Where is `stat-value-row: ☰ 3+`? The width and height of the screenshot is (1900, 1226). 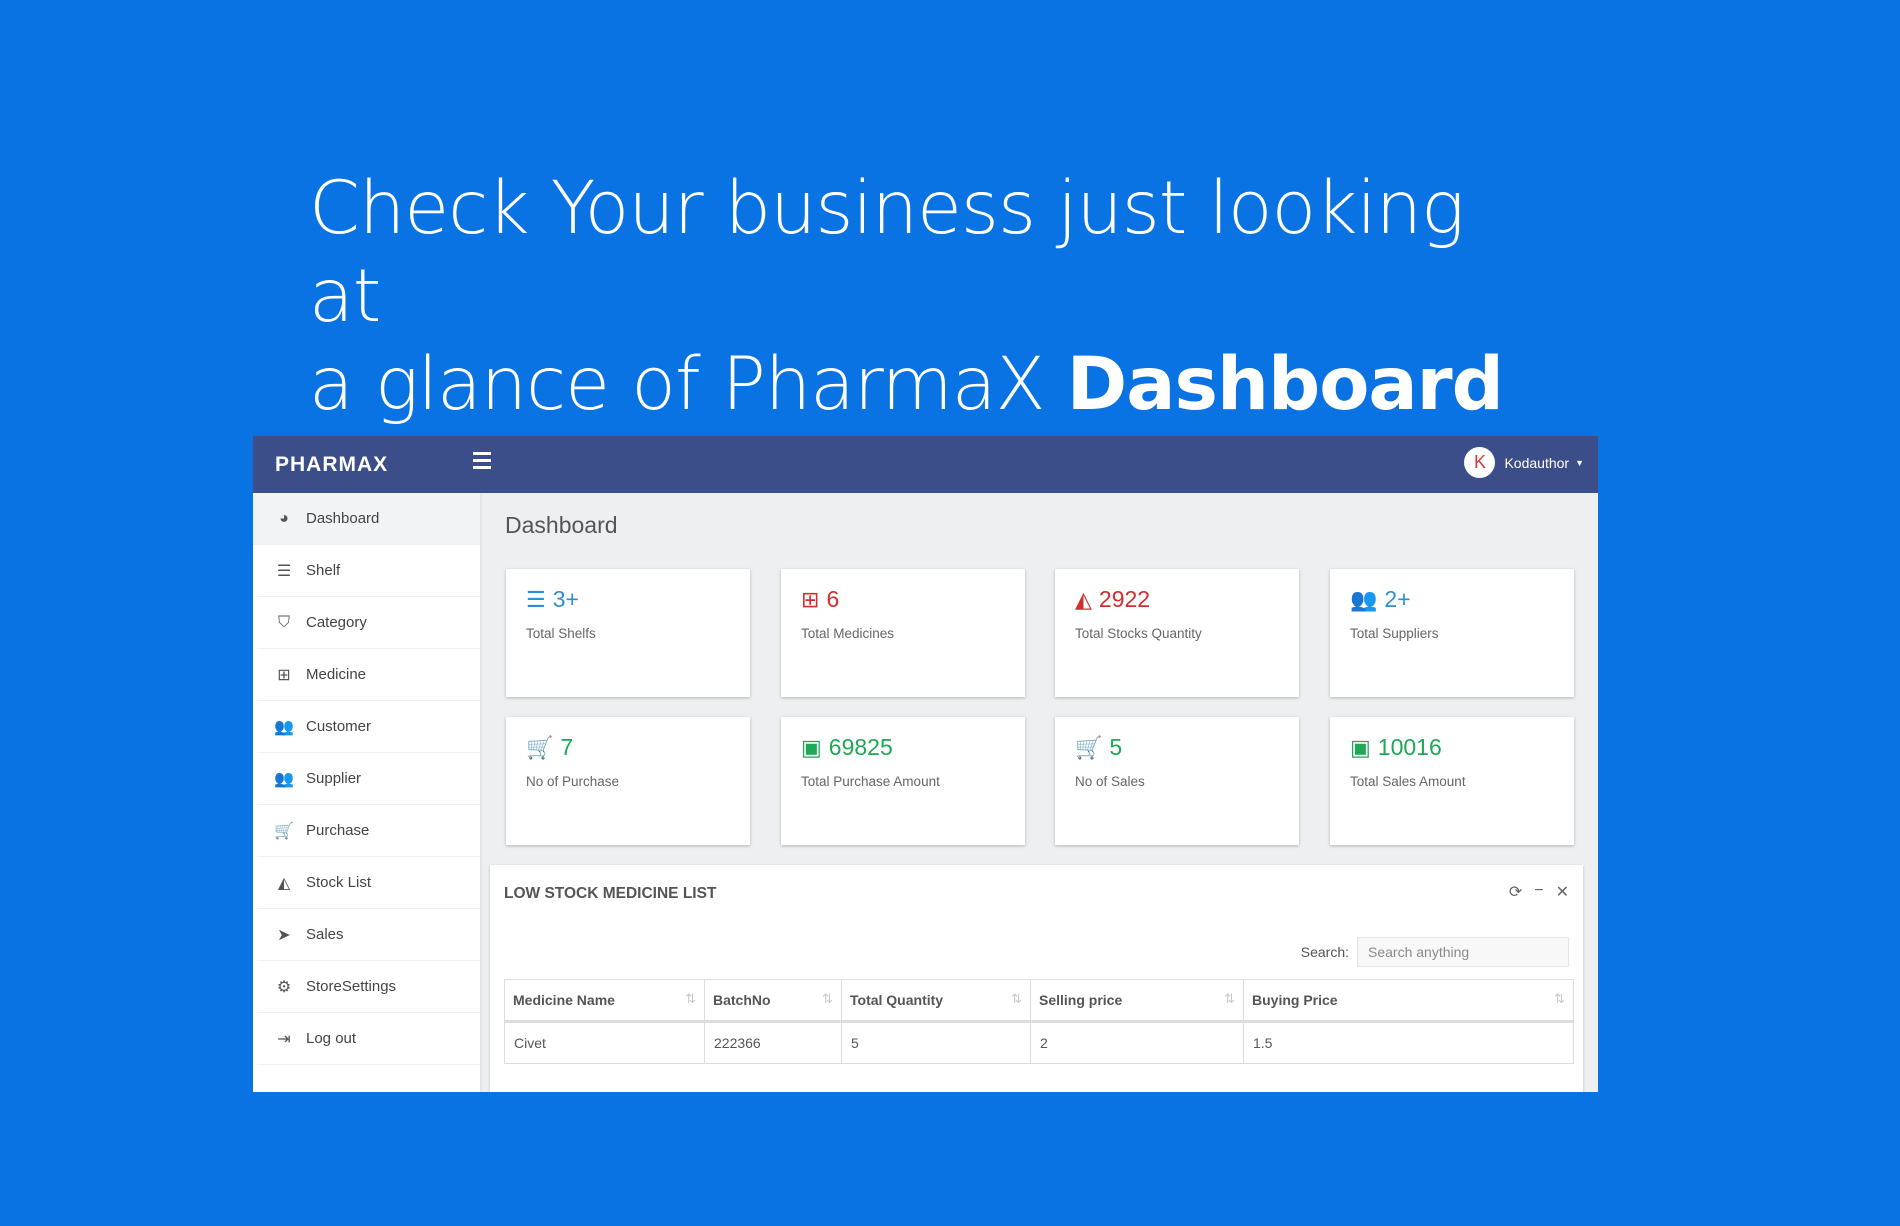
stat-value-row: ☰ 3+ is located at coordinates (552, 599).